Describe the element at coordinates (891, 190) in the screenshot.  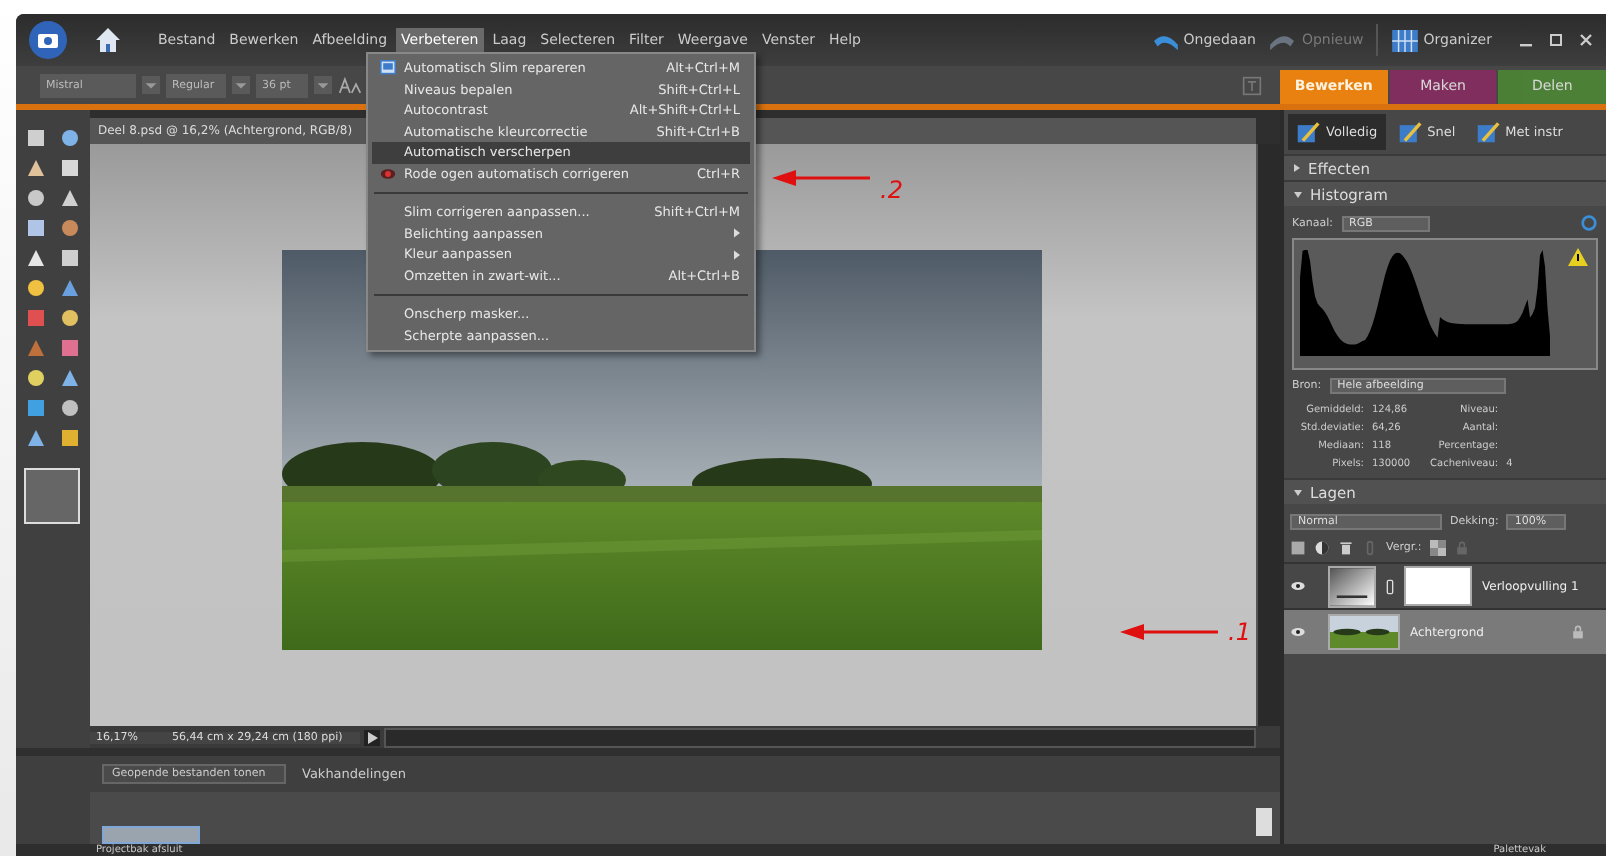
I see `annotation-label: .2` at that location.